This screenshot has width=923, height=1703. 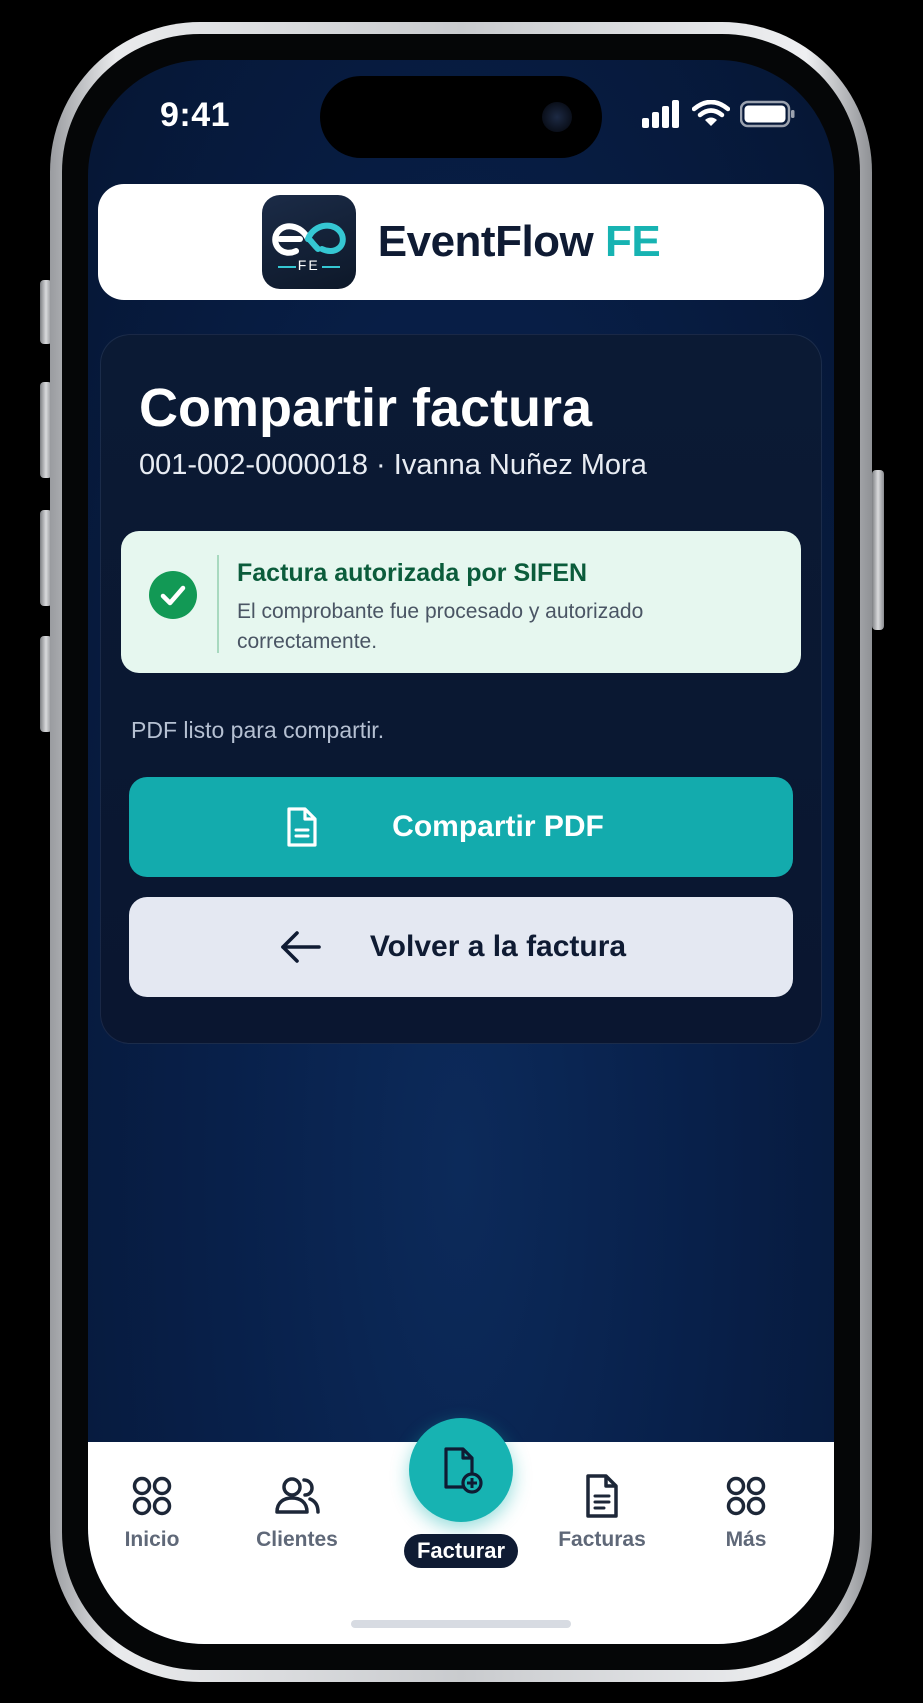 I want to click on document-add-icon, so click(x=463, y=1470).